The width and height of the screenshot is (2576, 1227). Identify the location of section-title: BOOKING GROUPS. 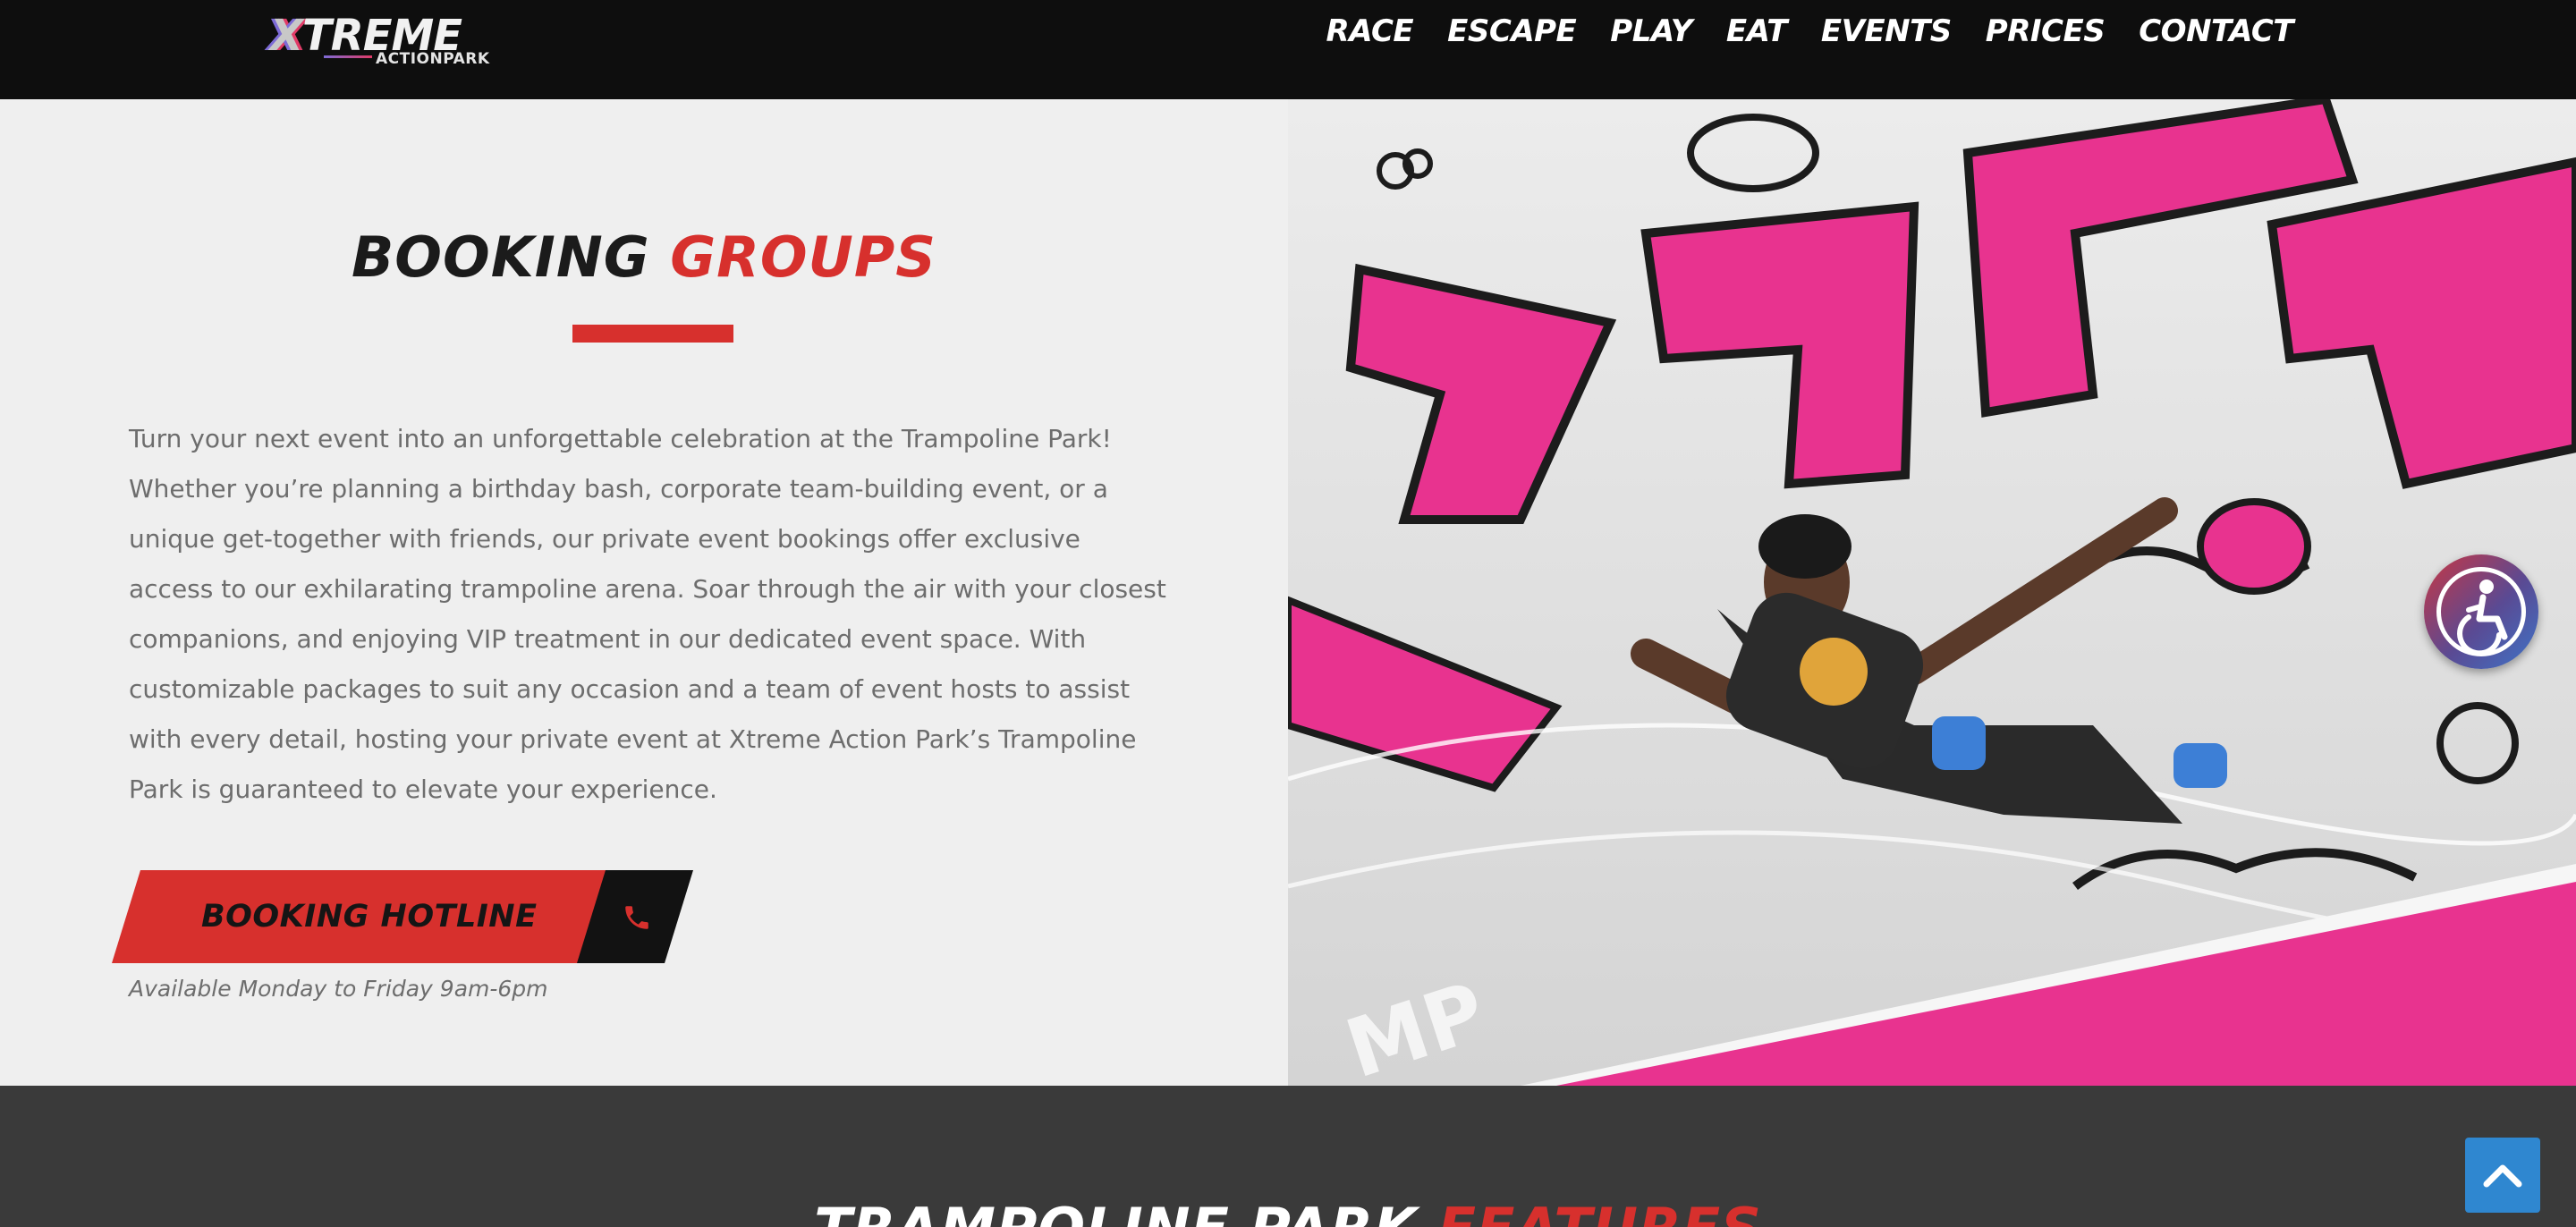
(644, 257).